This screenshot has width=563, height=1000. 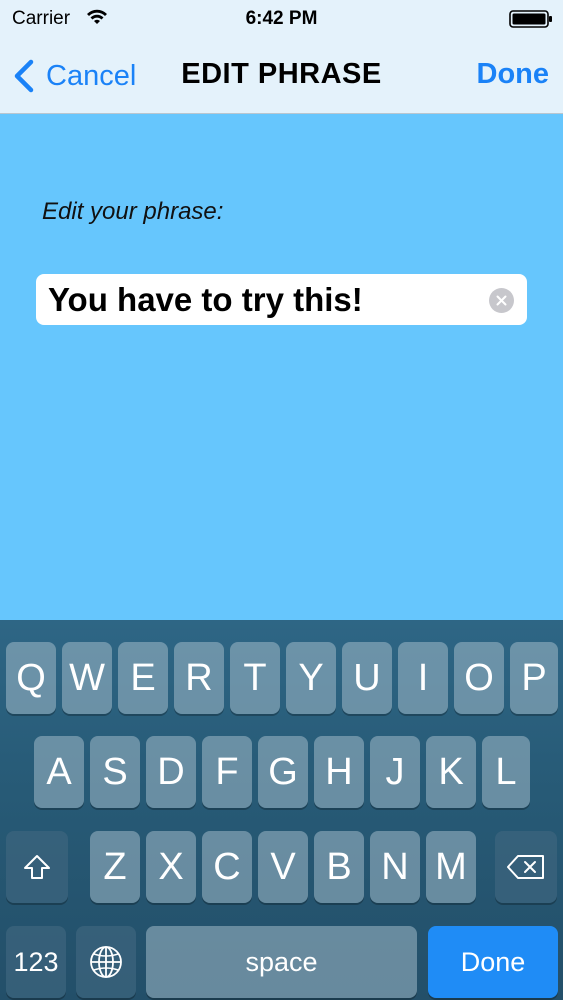 What do you see at coordinates (255, 678) in the screenshot?
I see `key-t: T` at bounding box center [255, 678].